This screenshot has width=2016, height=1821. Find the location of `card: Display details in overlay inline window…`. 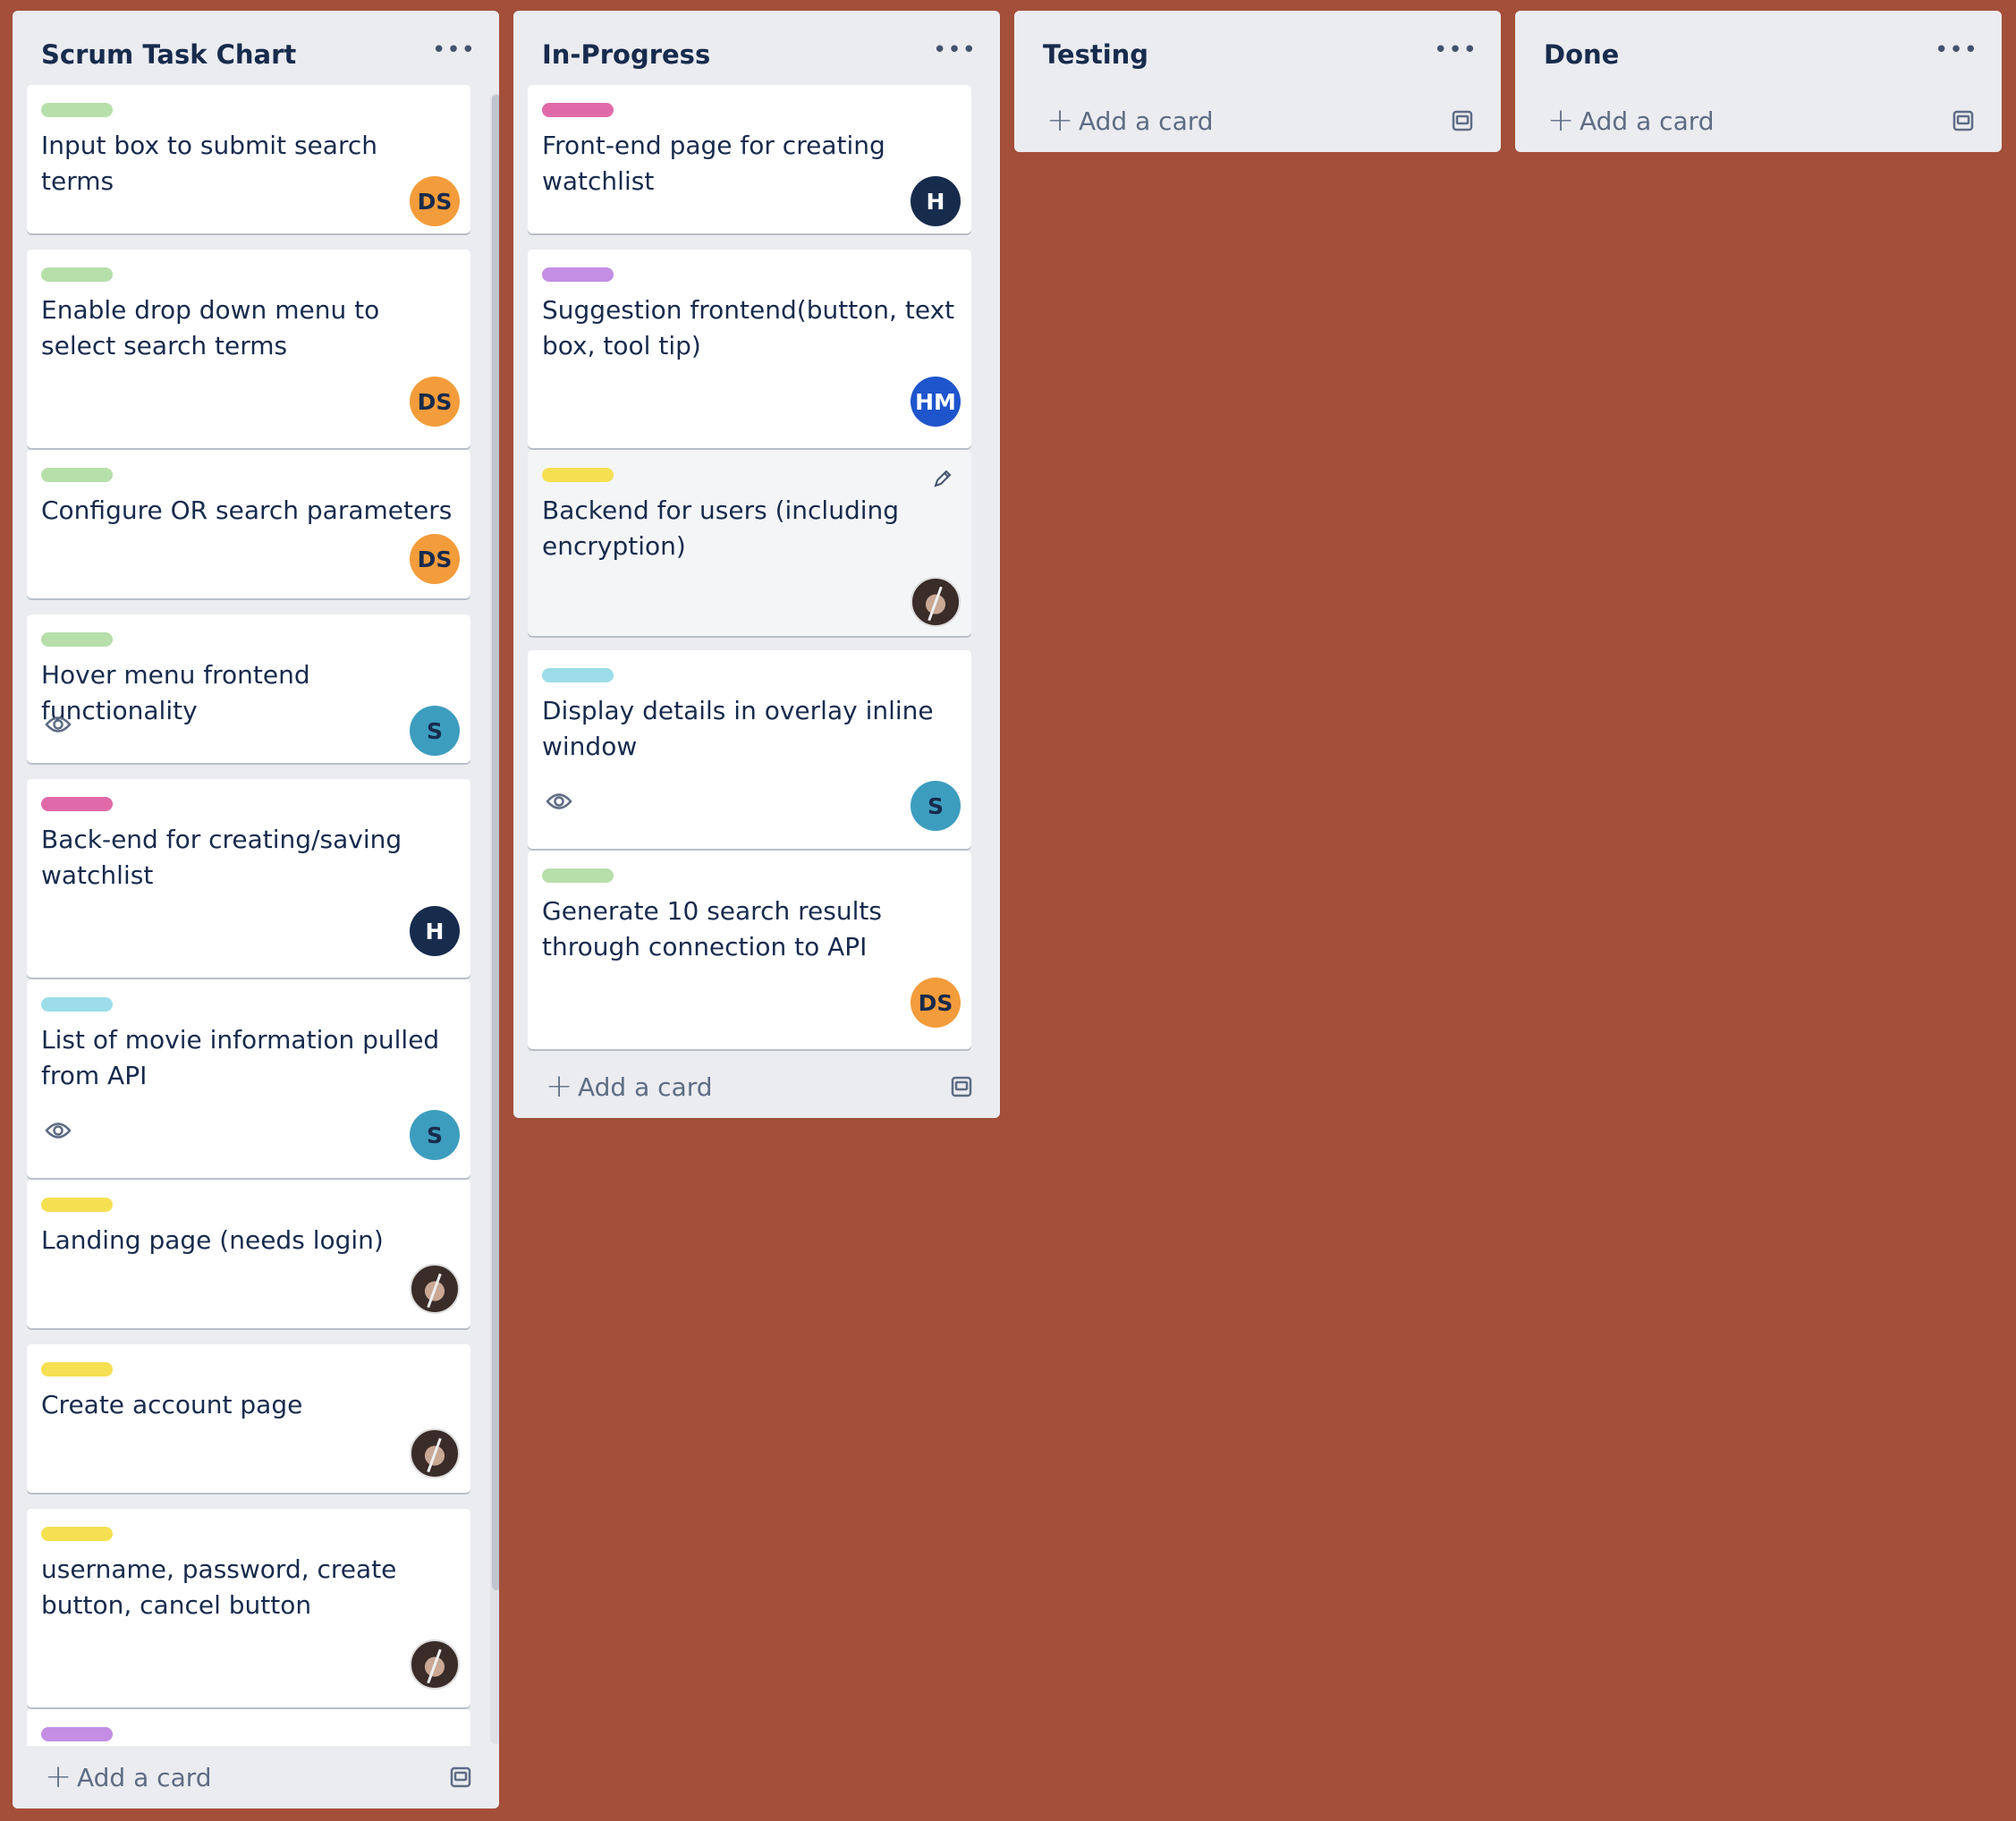

card: Display details in overlay inline window… is located at coordinates (749, 749).